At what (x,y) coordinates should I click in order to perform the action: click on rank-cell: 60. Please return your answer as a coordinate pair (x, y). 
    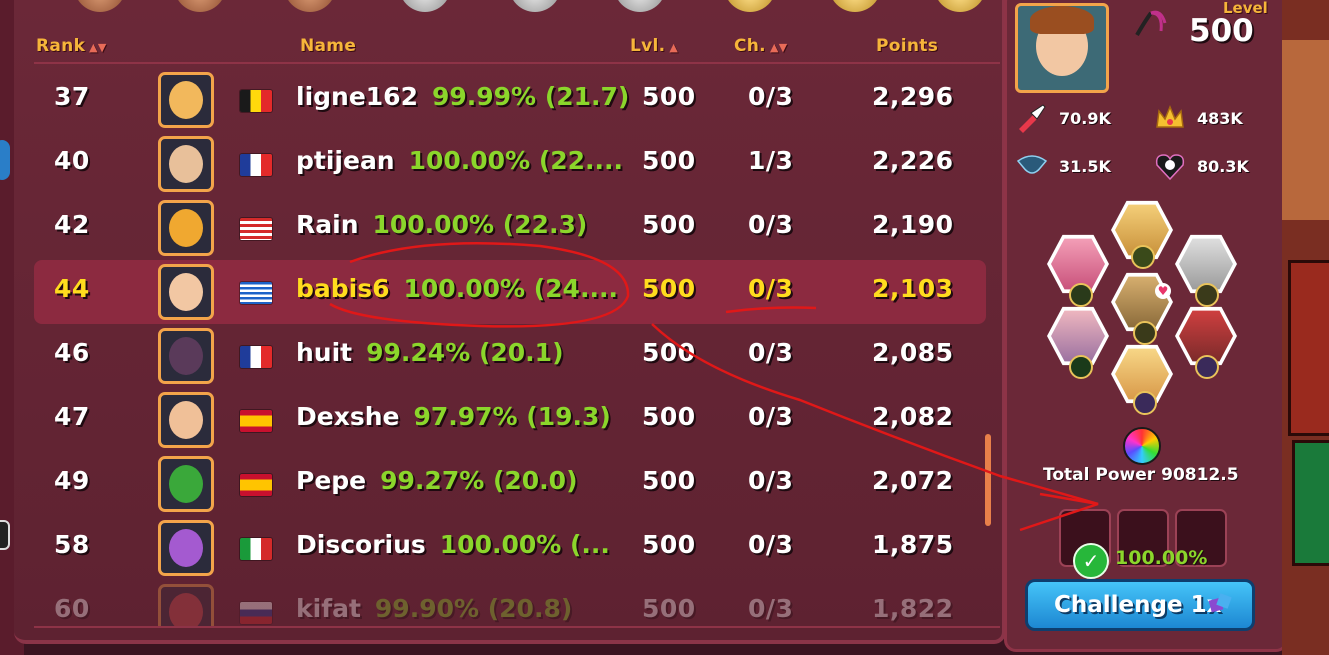
    Looking at the image, I should click on (72, 608).